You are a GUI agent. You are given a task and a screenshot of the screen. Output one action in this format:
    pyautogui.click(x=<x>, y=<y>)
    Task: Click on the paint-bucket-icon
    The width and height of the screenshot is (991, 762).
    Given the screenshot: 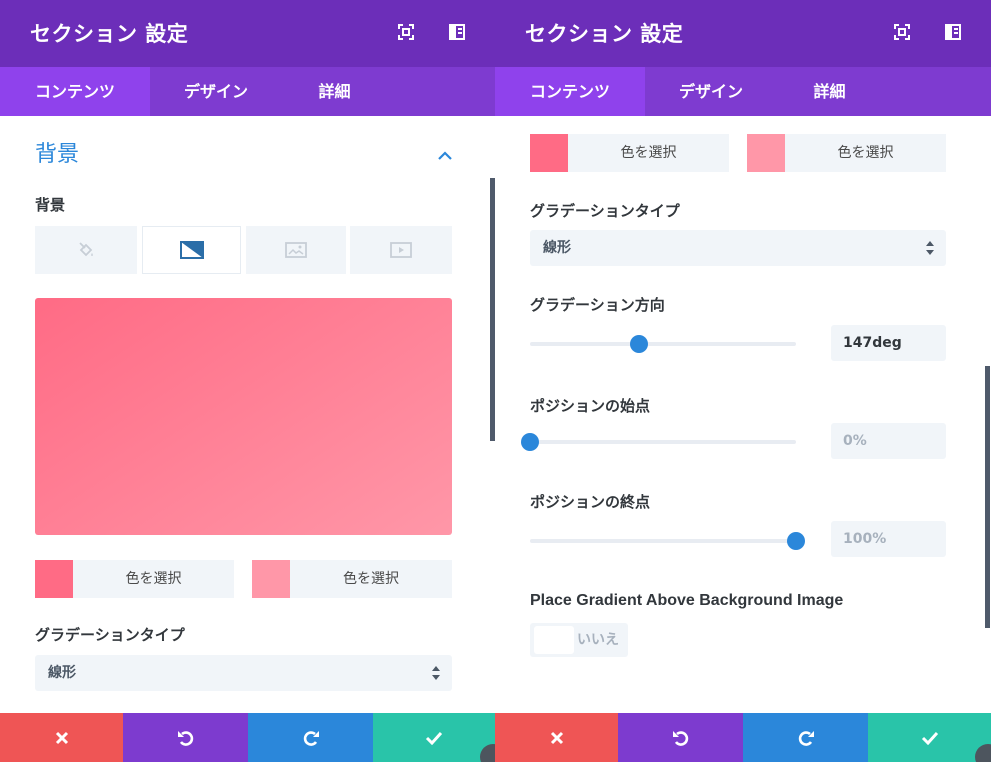 What is the action you would take?
    pyautogui.click(x=86, y=249)
    